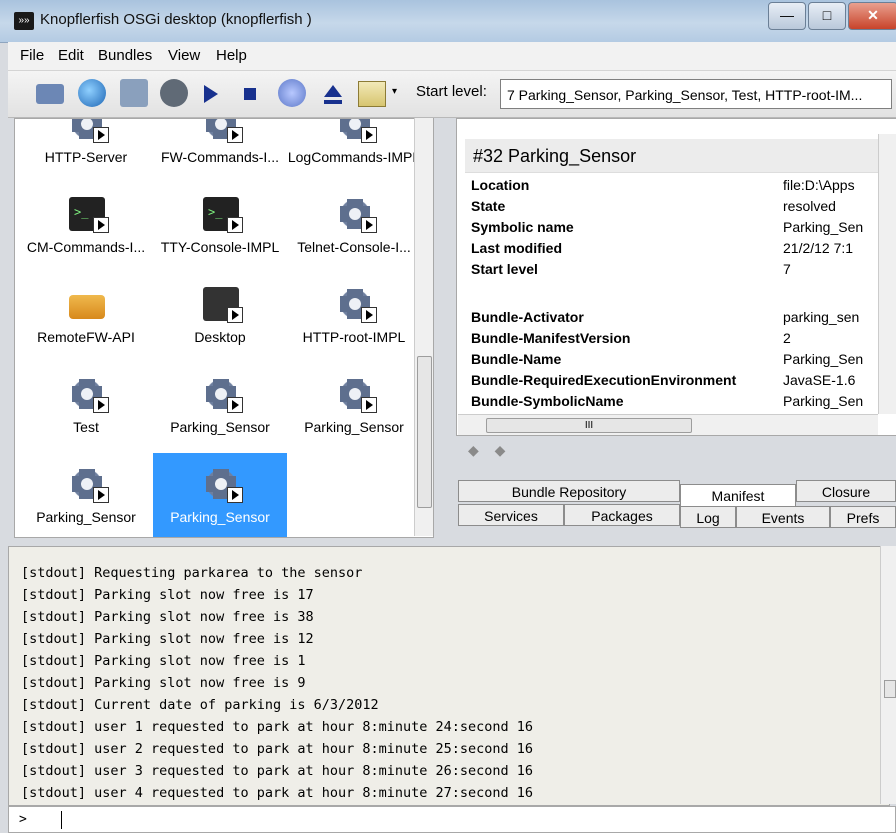 This screenshot has height=833, width=896. Describe the element at coordinates (372, 94) in the screenshot. I see `list-icon` at that location.